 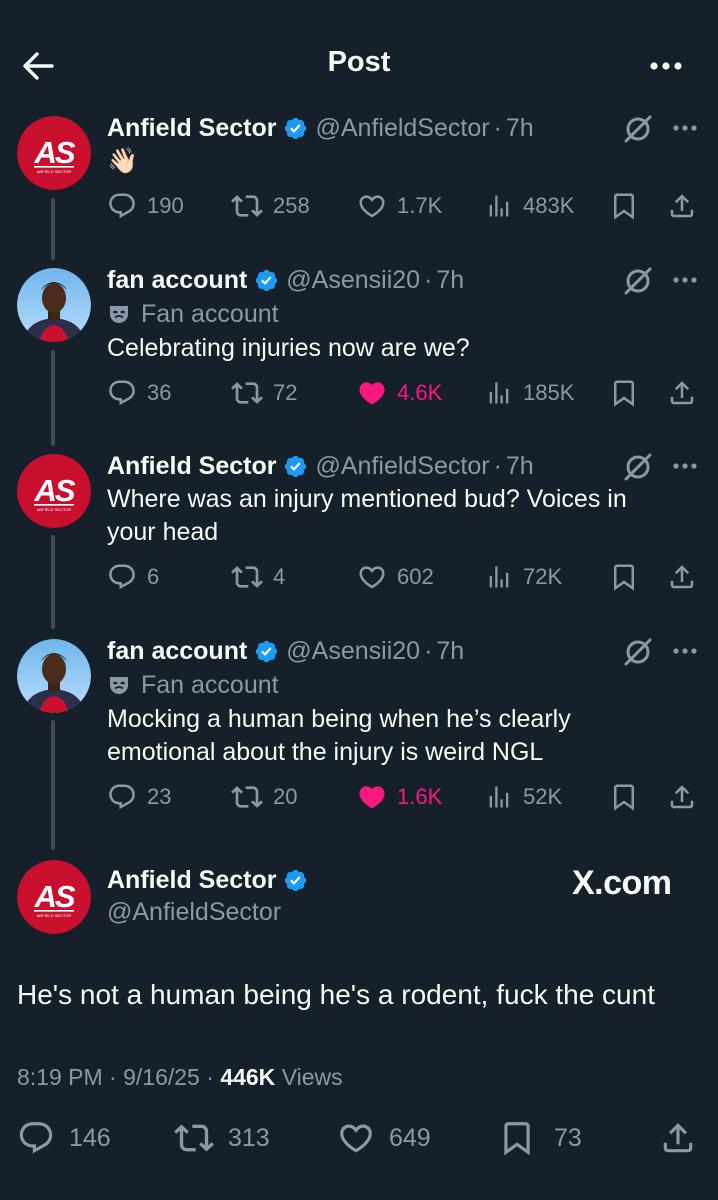 What do you see at coordinates (523, 577) in the screenshot?
I see `views-button: 72K` at bounding box center [523, 577].